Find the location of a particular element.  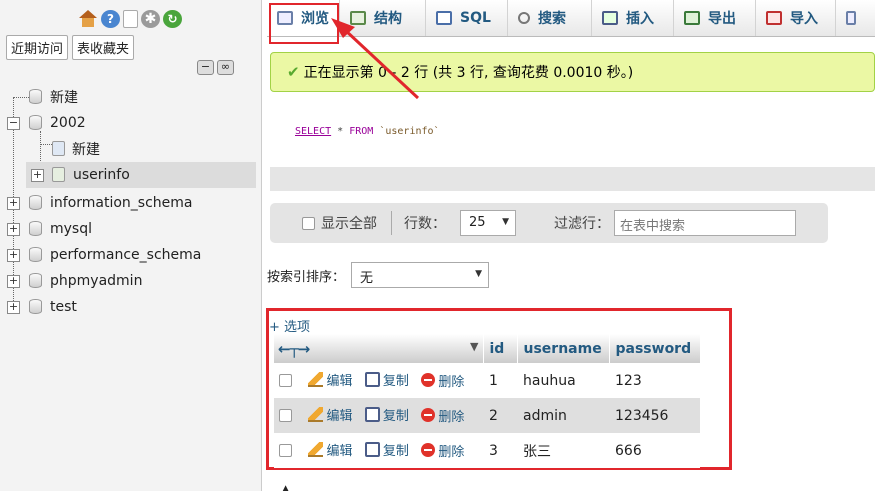

tree-item-table-userinfo: + userinfo is located at coordinates (141, 175).